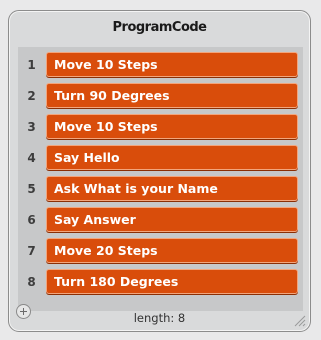  I want to click on list-item: 5 Ask What is your Name, so click(160, 189).